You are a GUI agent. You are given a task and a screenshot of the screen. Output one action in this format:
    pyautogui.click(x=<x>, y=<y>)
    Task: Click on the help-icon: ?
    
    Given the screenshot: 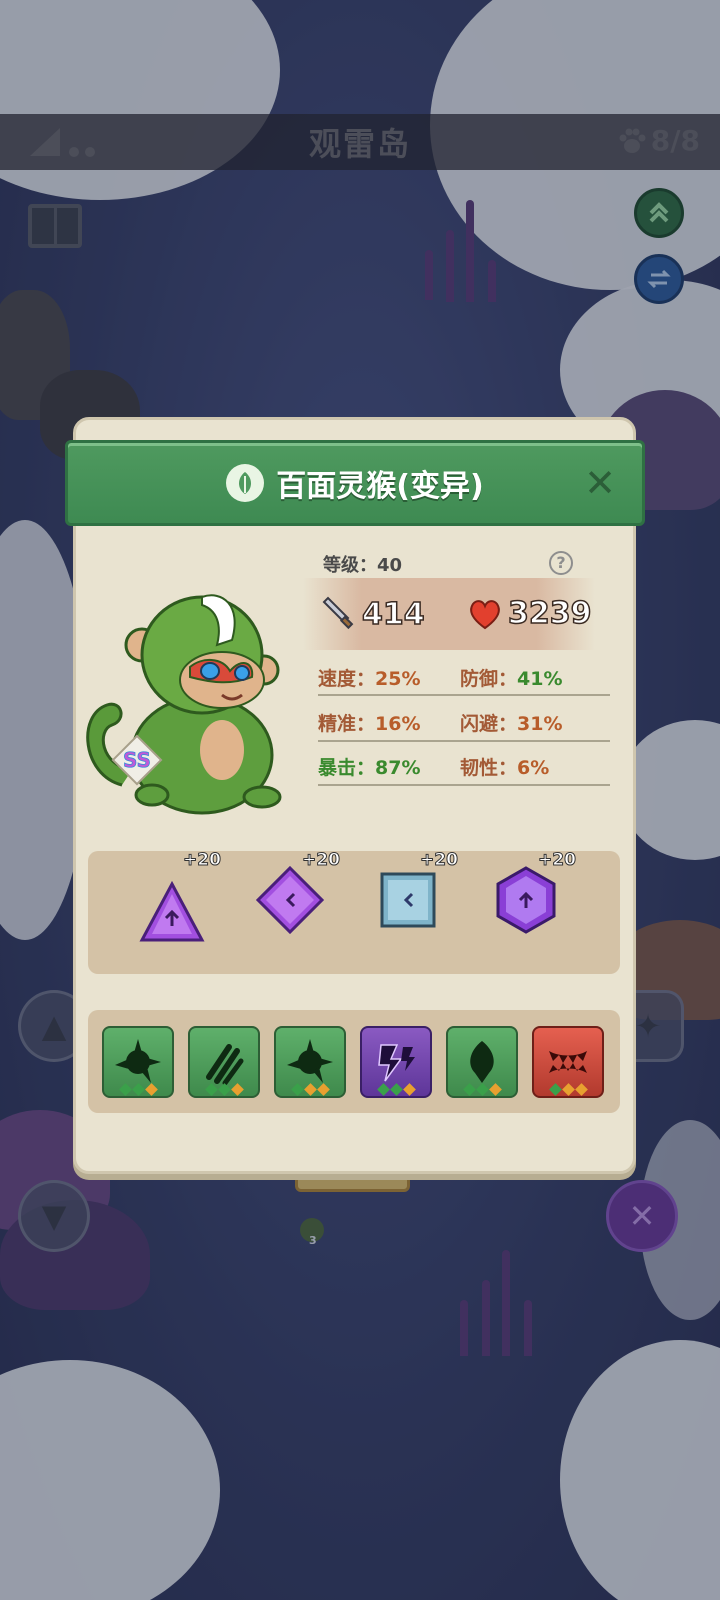 What is the action you would take?
    pyautogui.click(x=561, y=563)
    